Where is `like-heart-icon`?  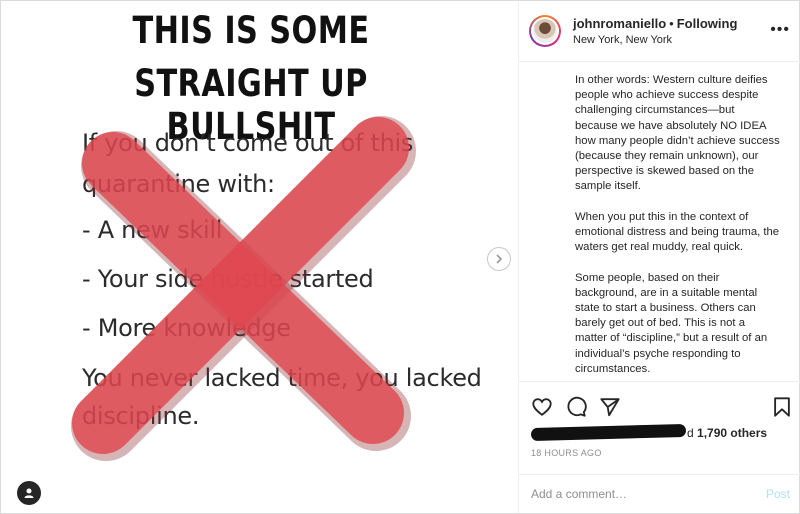 like-heart-icon is located at coordinates (542, 407).